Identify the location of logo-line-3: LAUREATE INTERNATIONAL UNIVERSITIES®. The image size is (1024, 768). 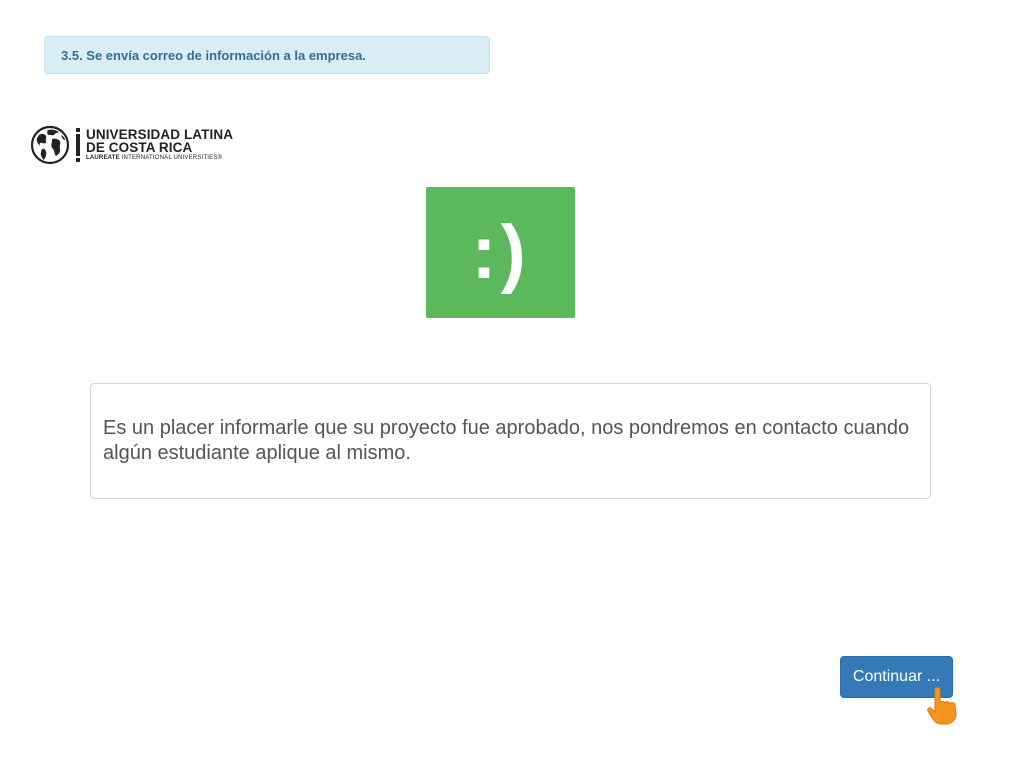
(159, 158).